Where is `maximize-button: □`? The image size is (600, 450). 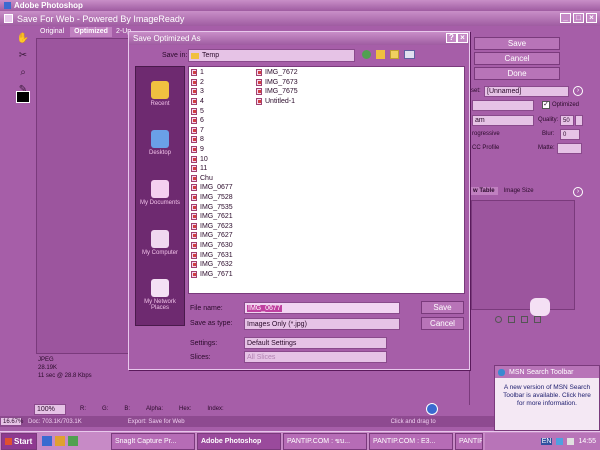 maximize-button: □ is located at coordinates (578, 18).